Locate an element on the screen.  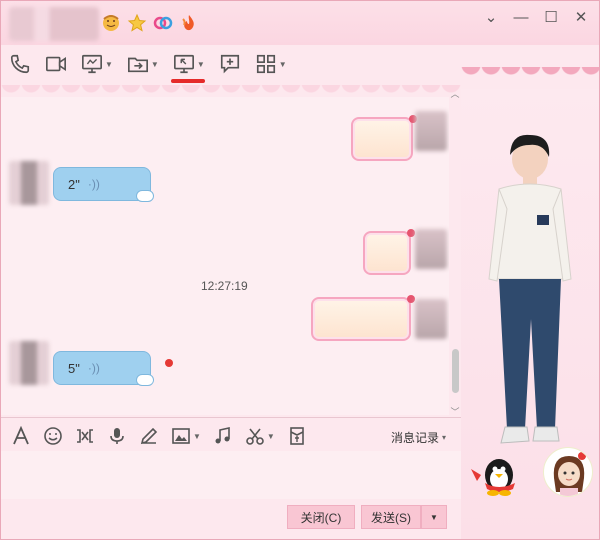
cartoon-girl-avatar-icon is located at coordinates (569, 474).